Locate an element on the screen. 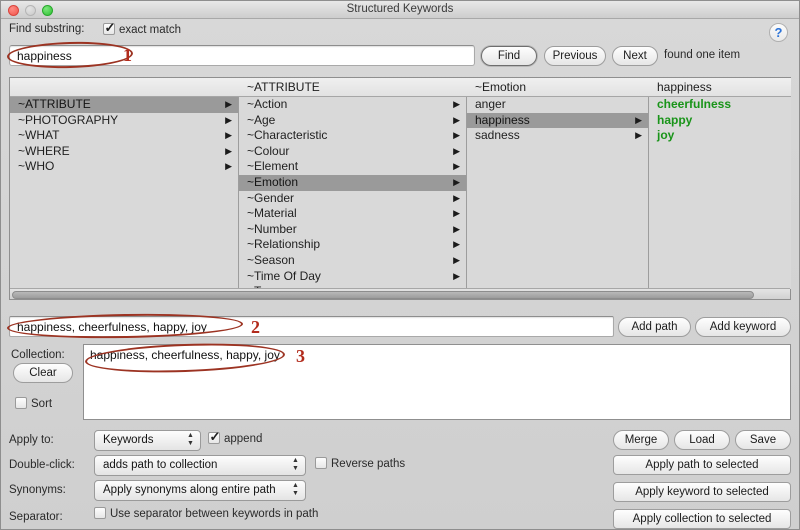 The width and height of the screenshot is (800, 530). synonyms-select: Apply synonyms along entire path ▲ ▼ is located at coordinates (200, 490).